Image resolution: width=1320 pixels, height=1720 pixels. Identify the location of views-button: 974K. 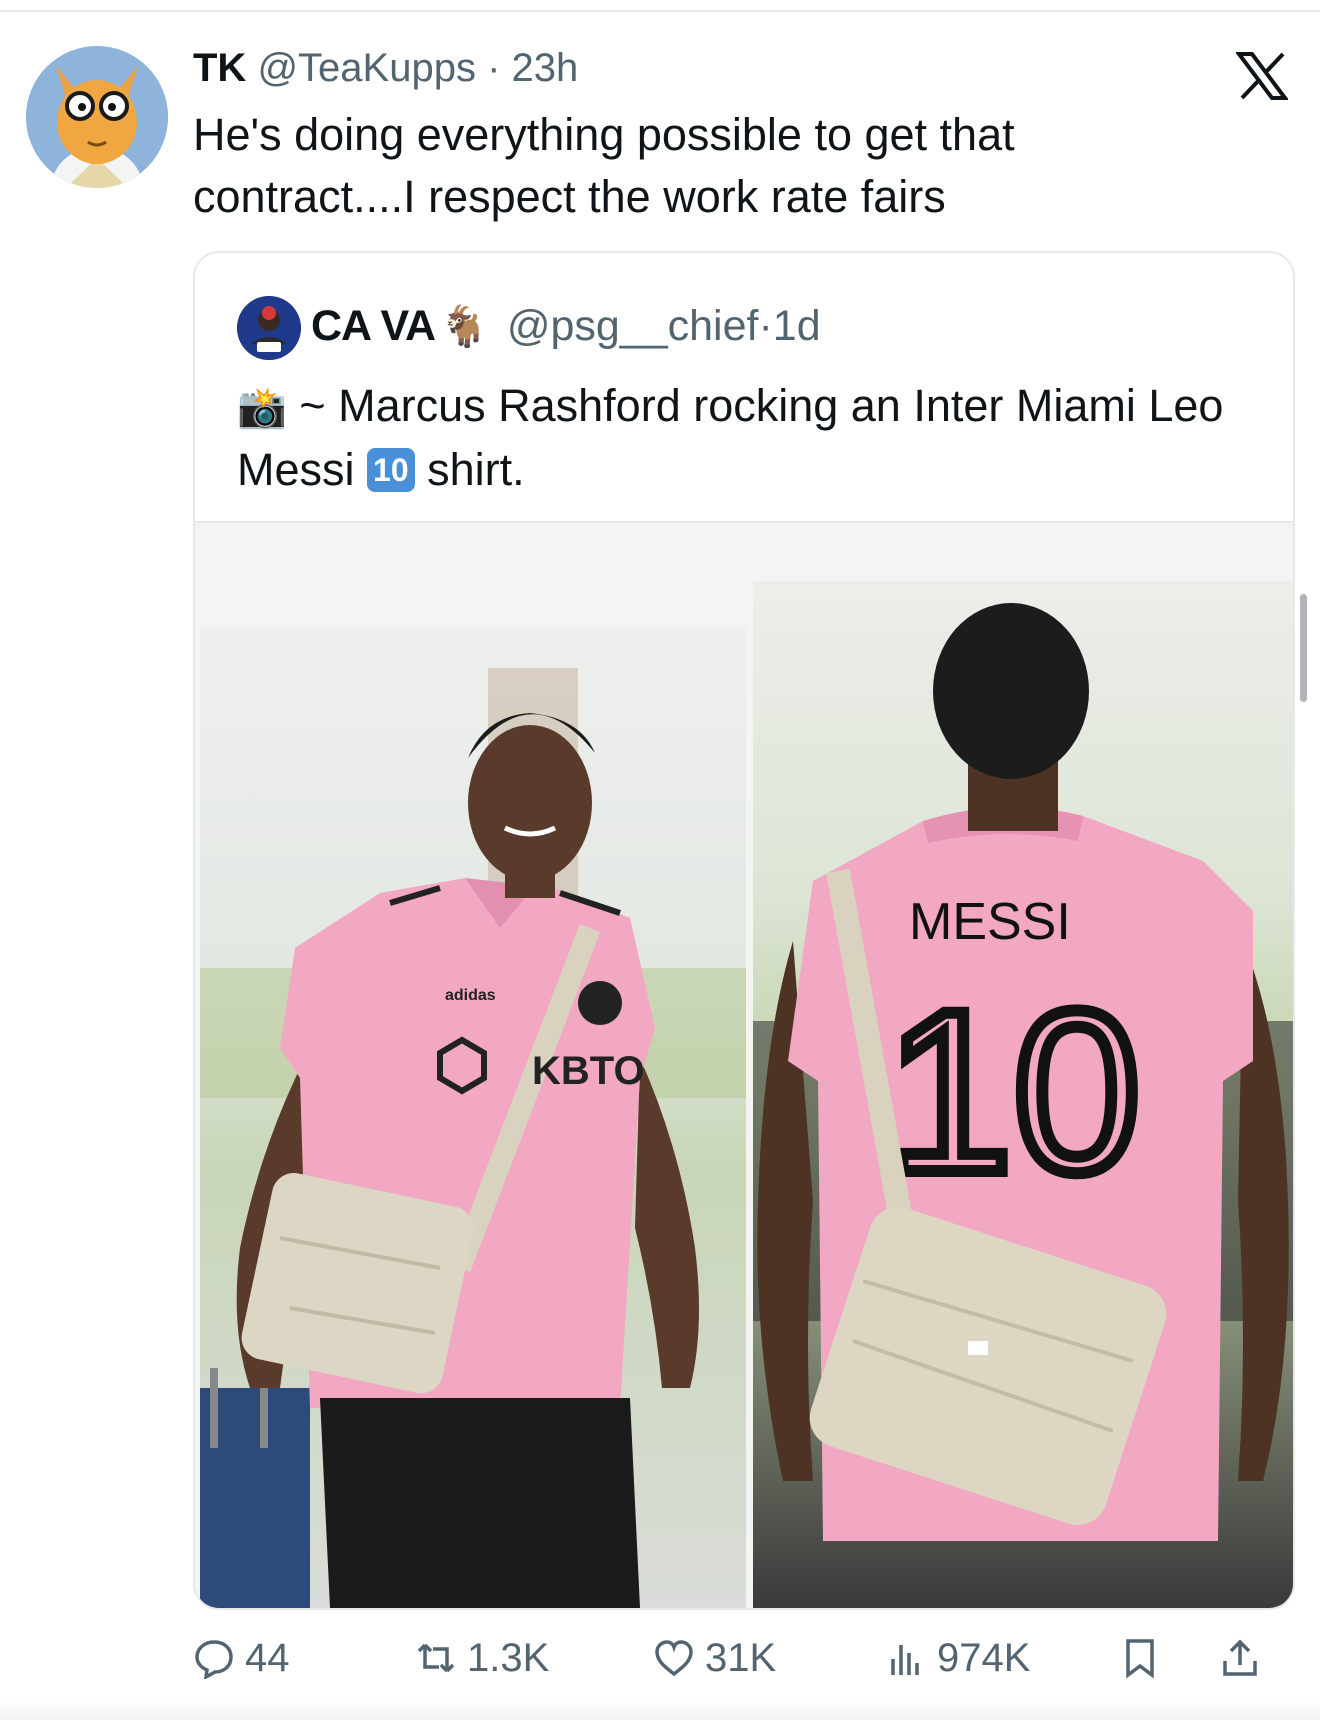
(957, 1658).